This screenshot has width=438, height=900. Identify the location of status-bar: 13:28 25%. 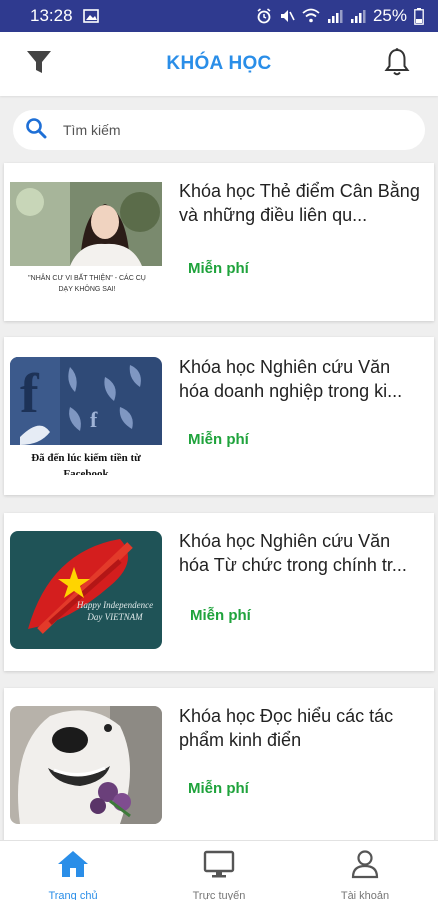
(219, 16).